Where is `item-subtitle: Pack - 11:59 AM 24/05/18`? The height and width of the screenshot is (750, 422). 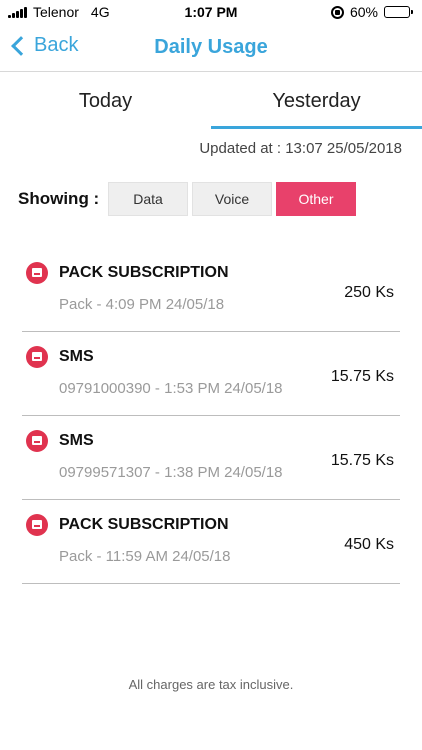
item-subtitle: Pack - 11:59 AM 24/05/18 is located at coordinates (145, 556).